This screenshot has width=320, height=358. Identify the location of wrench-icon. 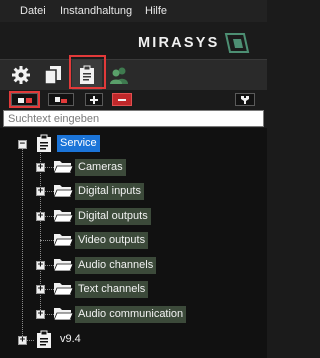
(245, 99).